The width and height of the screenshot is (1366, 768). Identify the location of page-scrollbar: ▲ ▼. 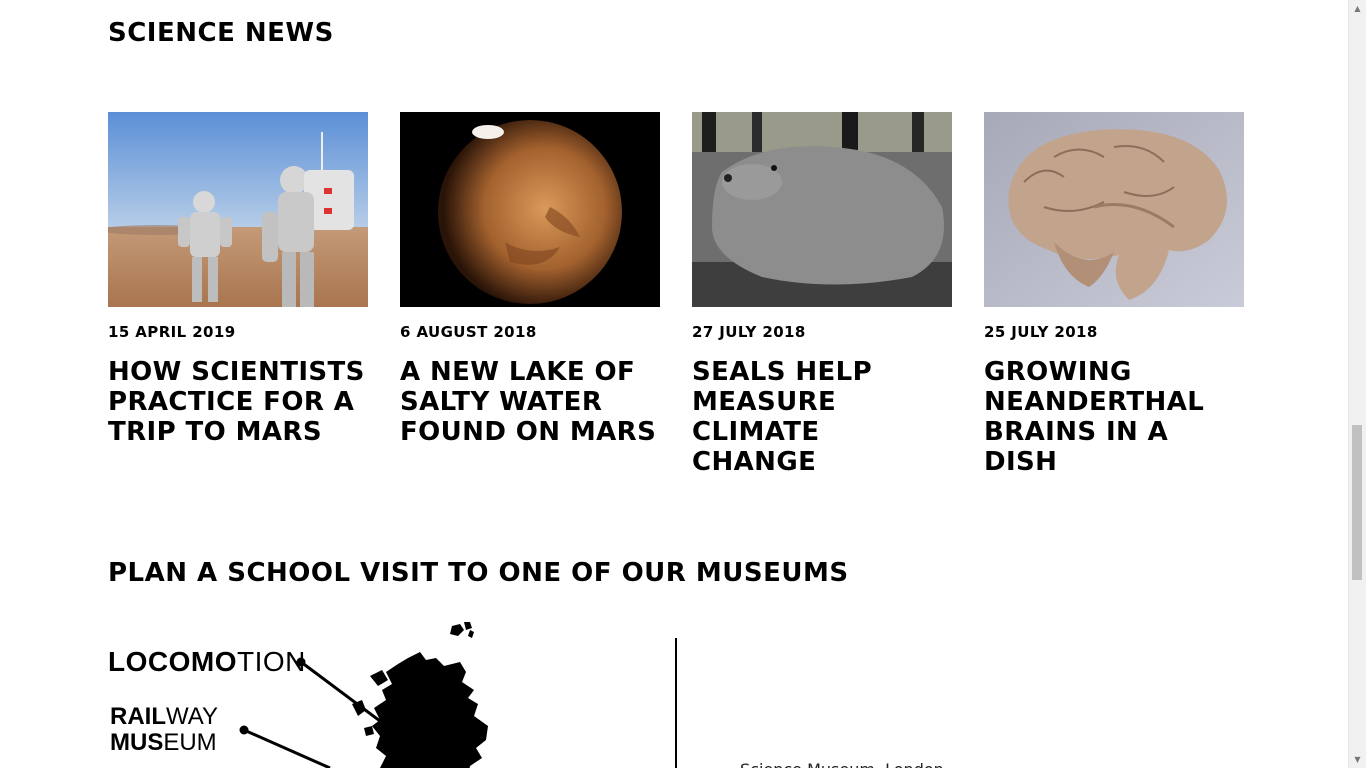
(1357, 384).